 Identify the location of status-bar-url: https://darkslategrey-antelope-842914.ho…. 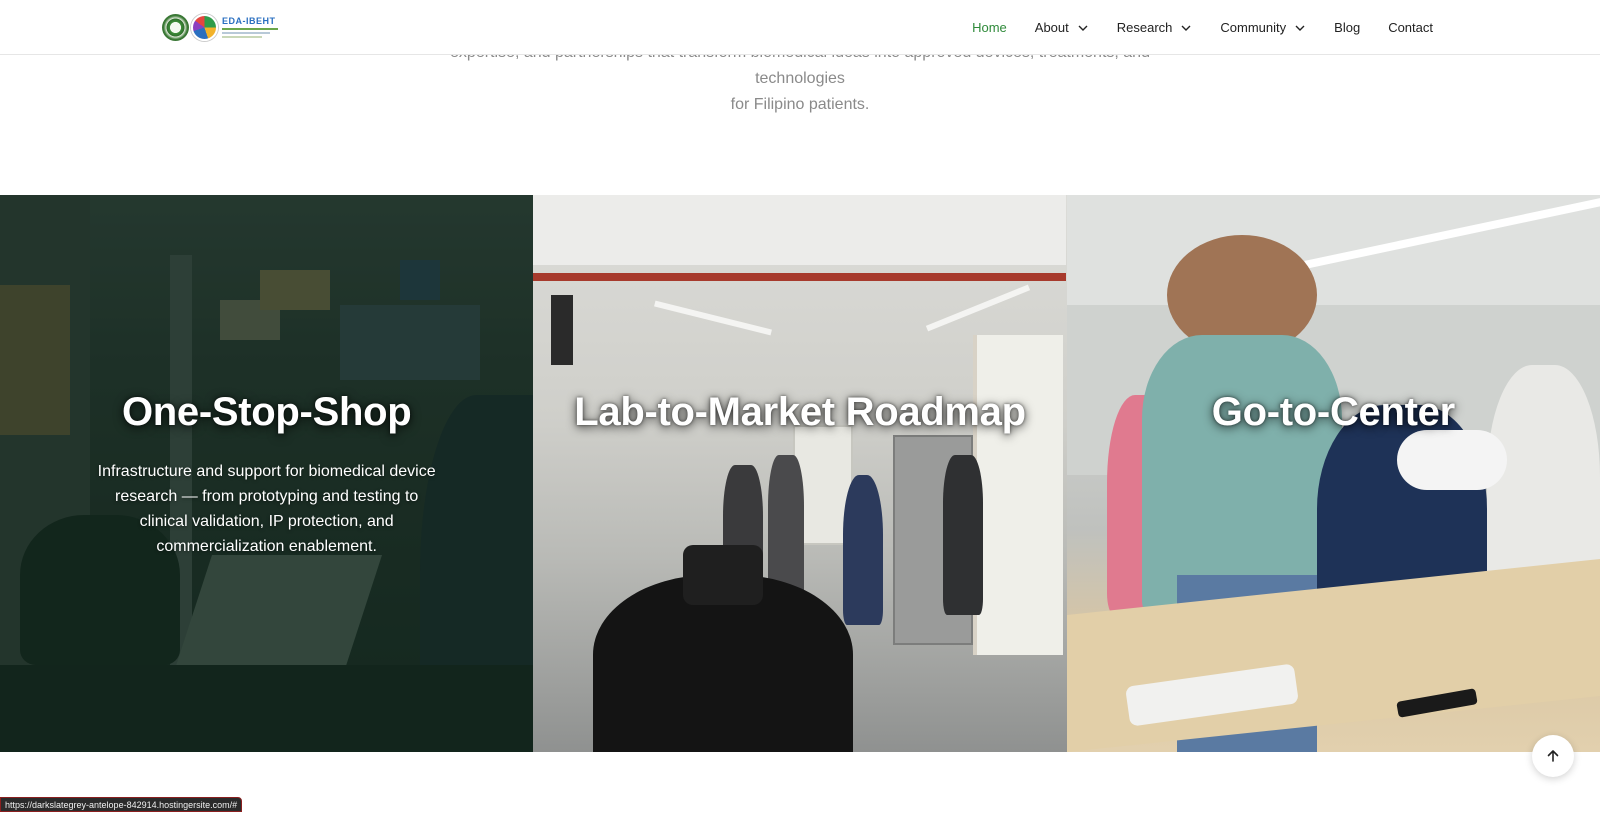
(121, 804).